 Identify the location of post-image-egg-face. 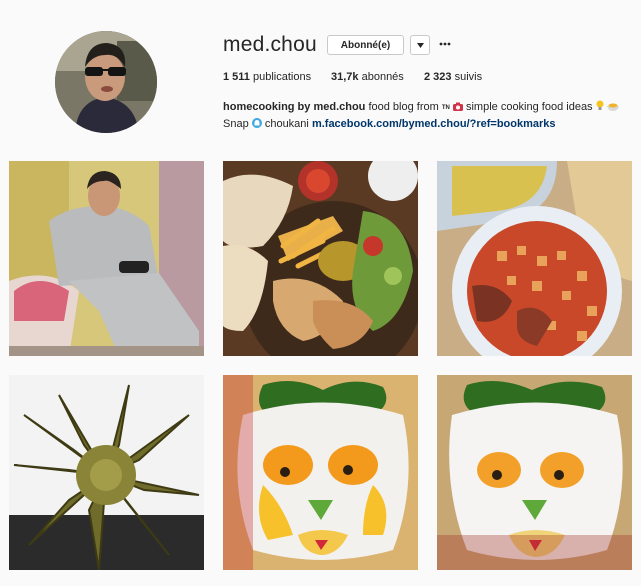
(320, 472).